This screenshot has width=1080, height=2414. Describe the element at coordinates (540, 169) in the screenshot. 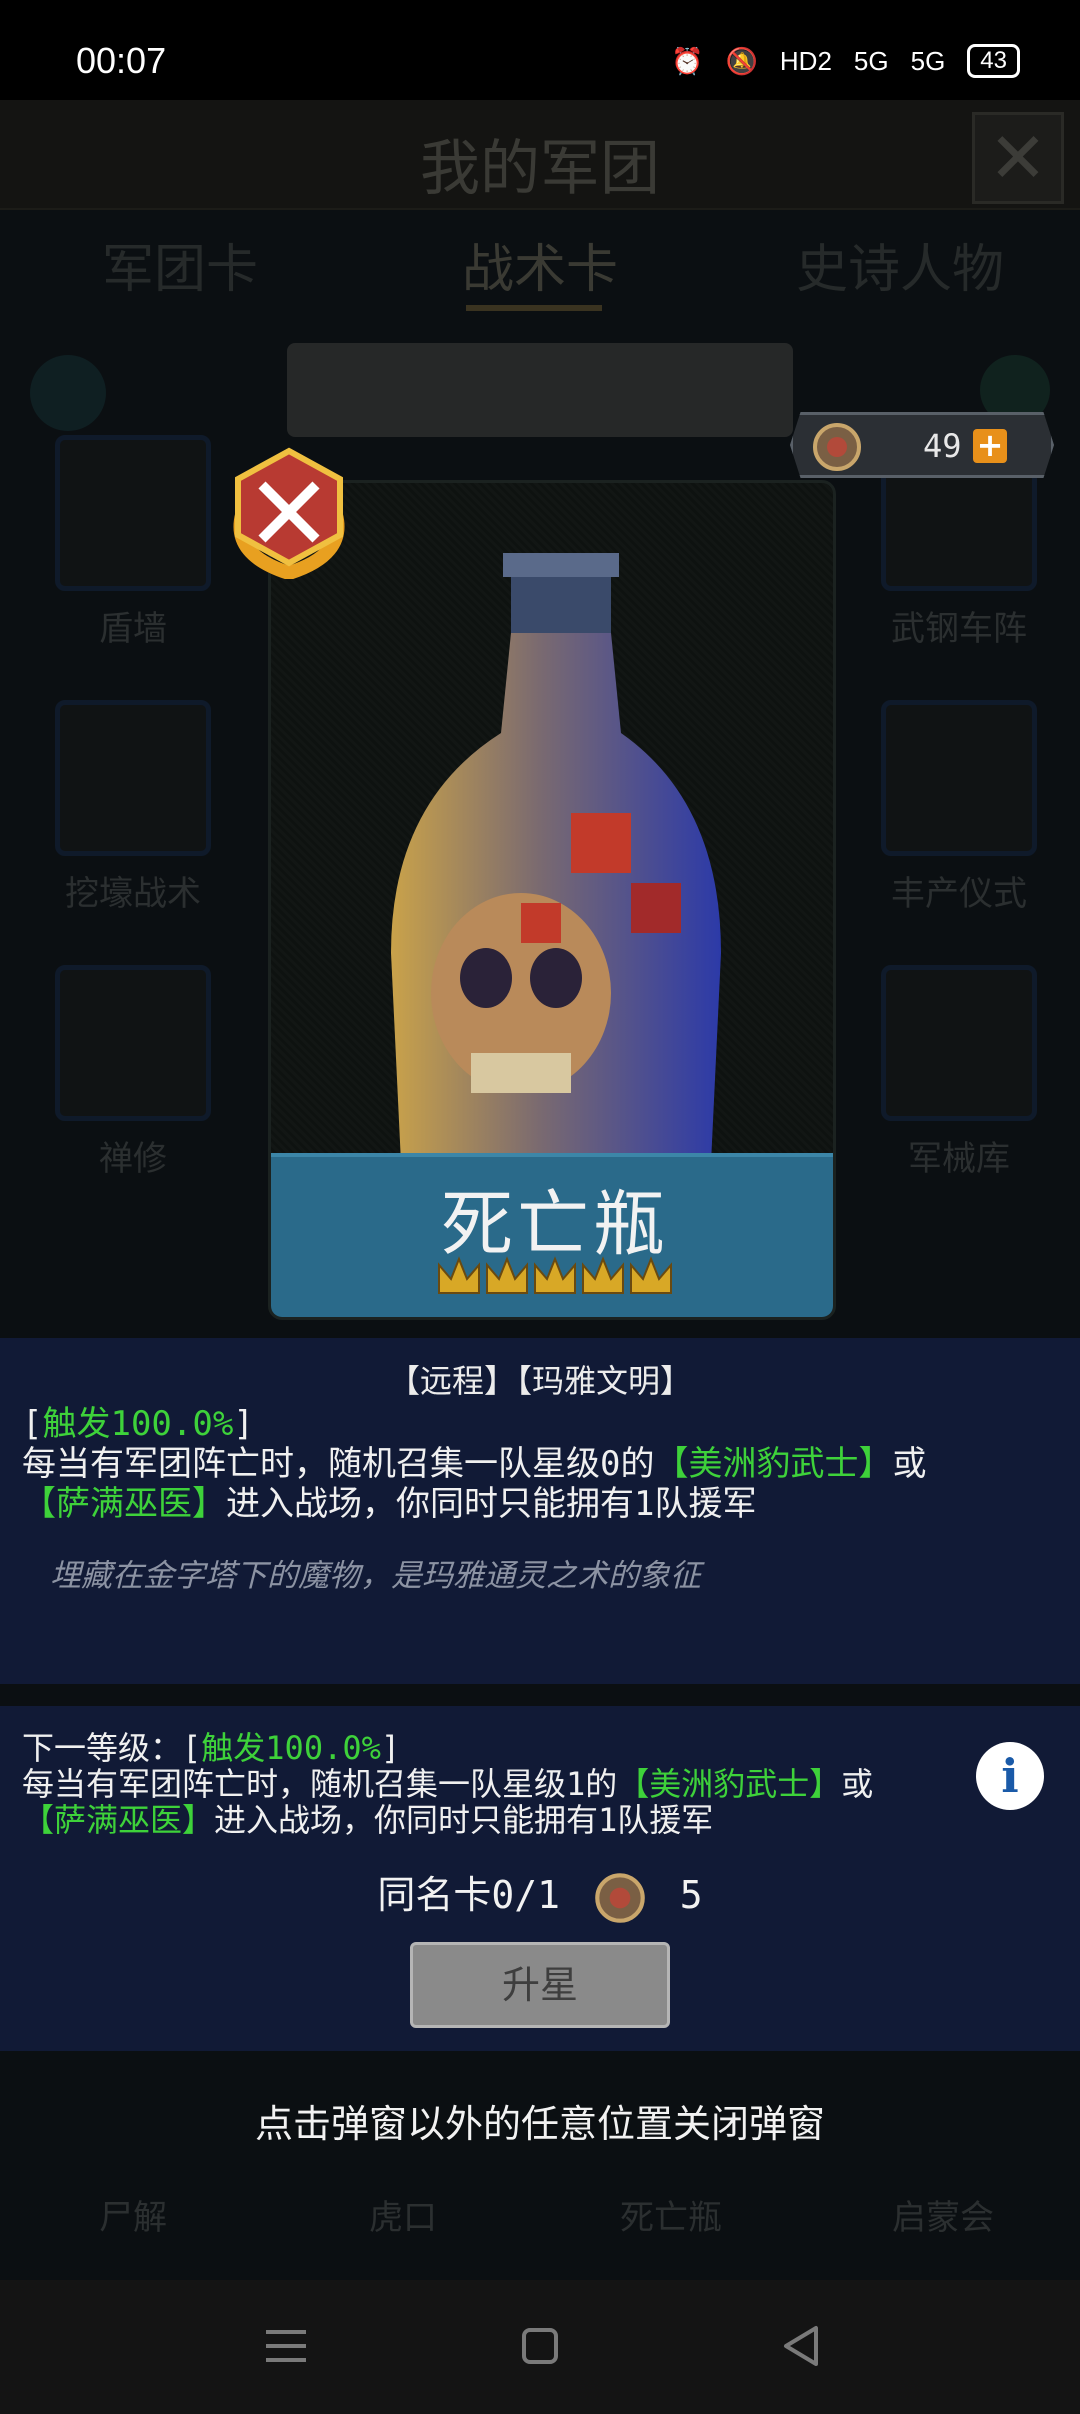

I see `page-title: 我的军团` at that location.